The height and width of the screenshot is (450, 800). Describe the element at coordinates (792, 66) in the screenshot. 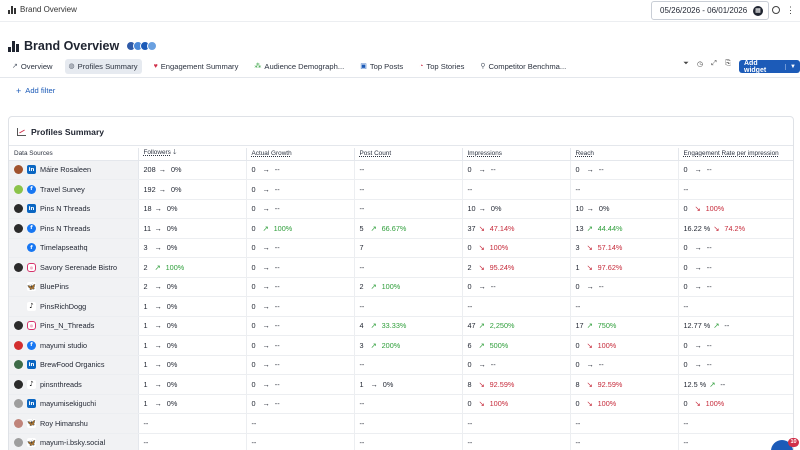

I see `chevron-down-icon: ▼` at that location.